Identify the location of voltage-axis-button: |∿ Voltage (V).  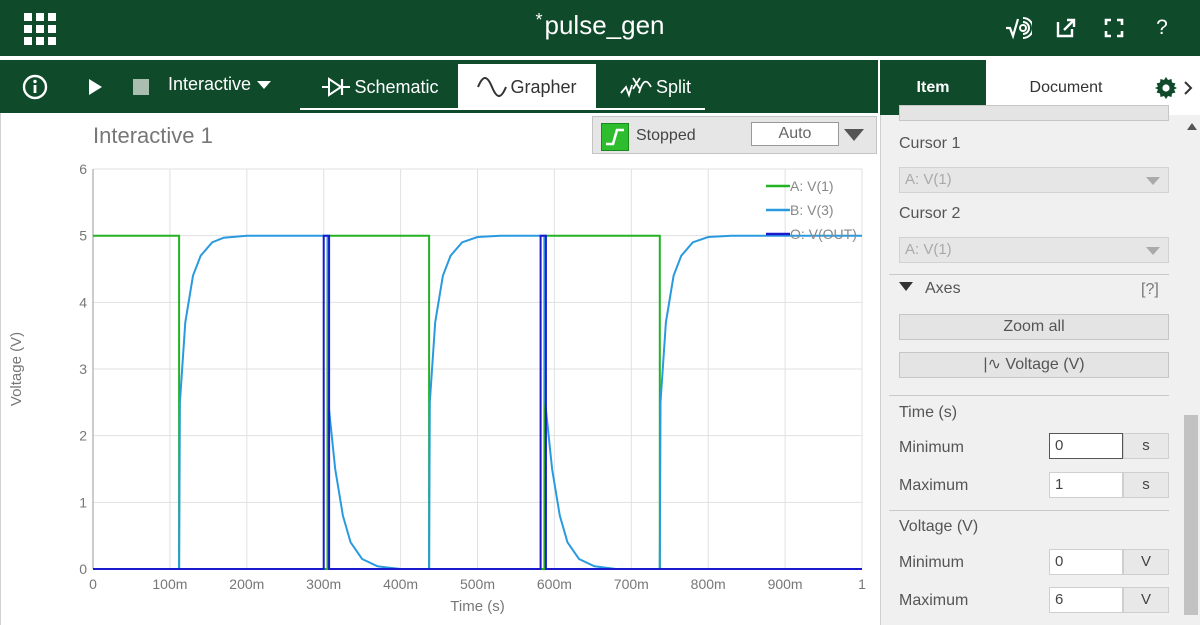
(1034, 365).